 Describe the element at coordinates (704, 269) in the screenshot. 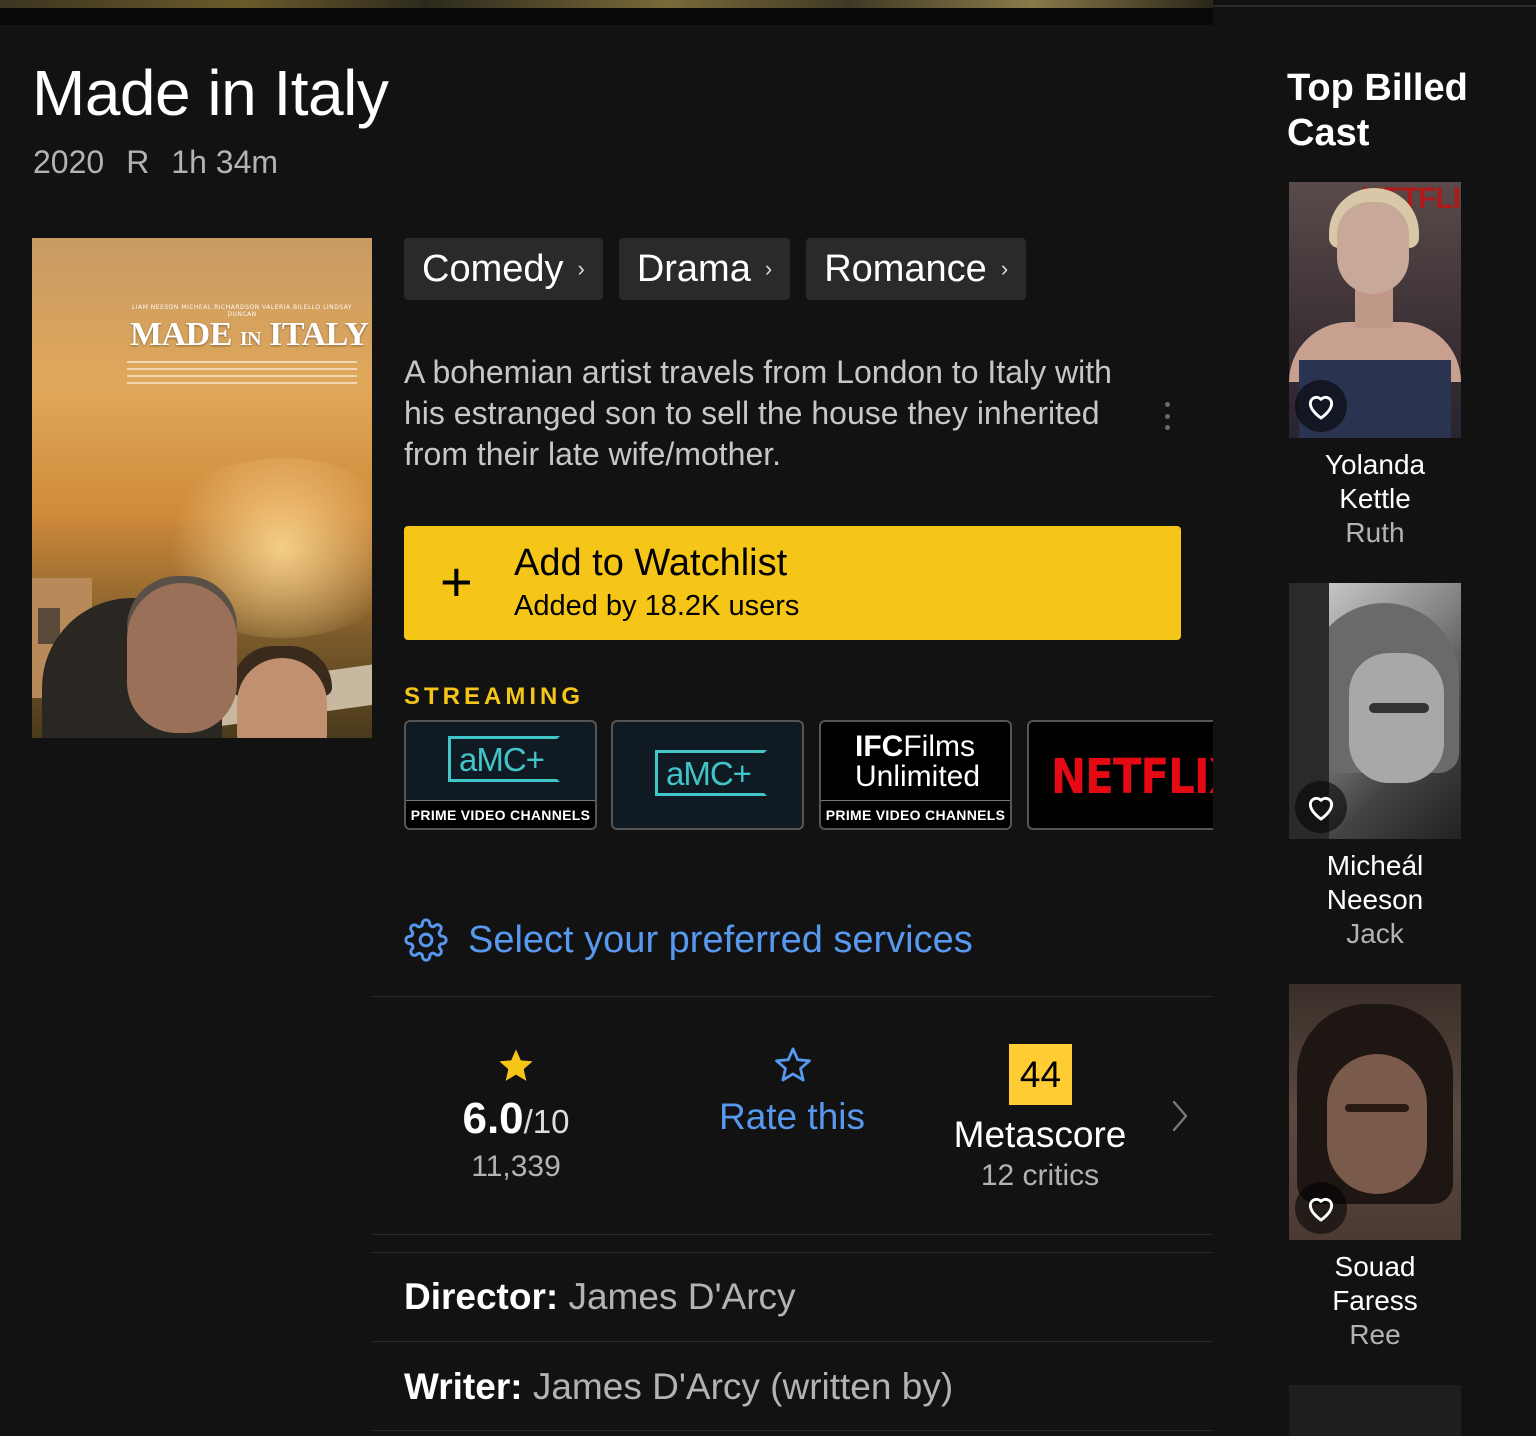

I see `genre-chip-drama: Drama ›` at that location.